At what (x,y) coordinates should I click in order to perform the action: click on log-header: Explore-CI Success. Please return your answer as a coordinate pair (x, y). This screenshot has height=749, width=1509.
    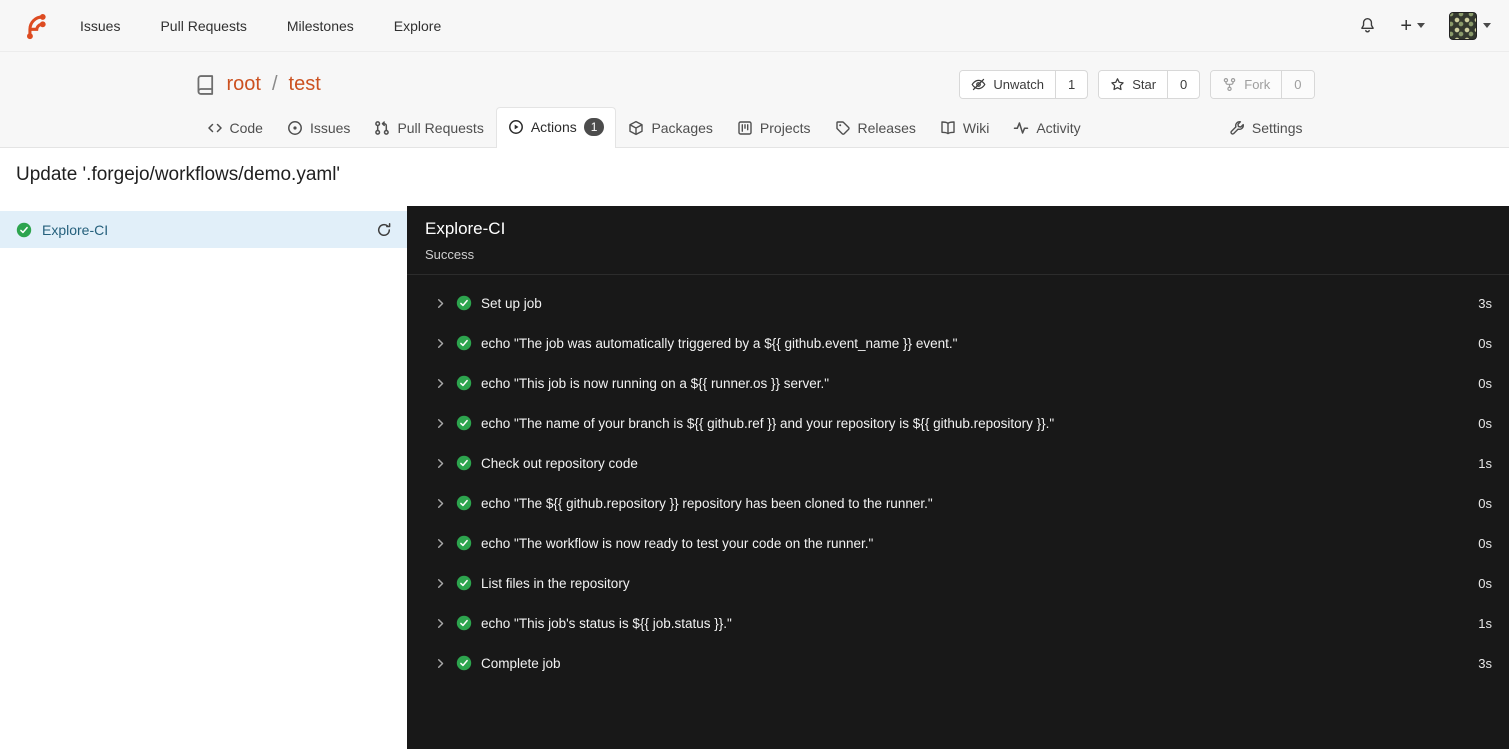
    Looking at the image, I should click on (958, 241).